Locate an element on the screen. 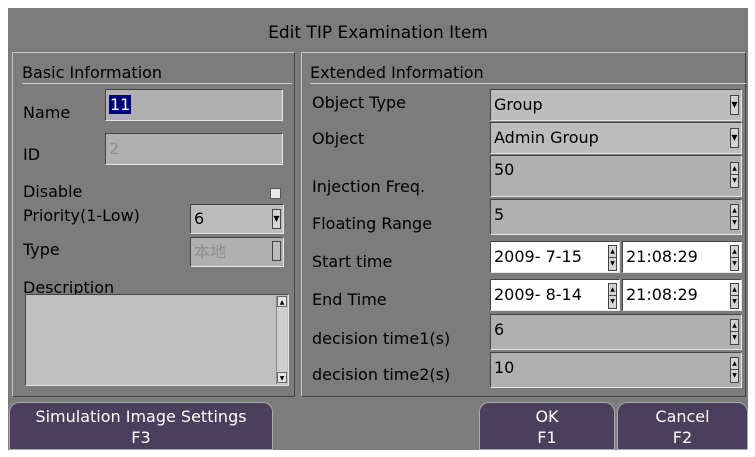  simulation-image-settings-button: Simulation Image Settings F3 is located at coordinates (141, 426).